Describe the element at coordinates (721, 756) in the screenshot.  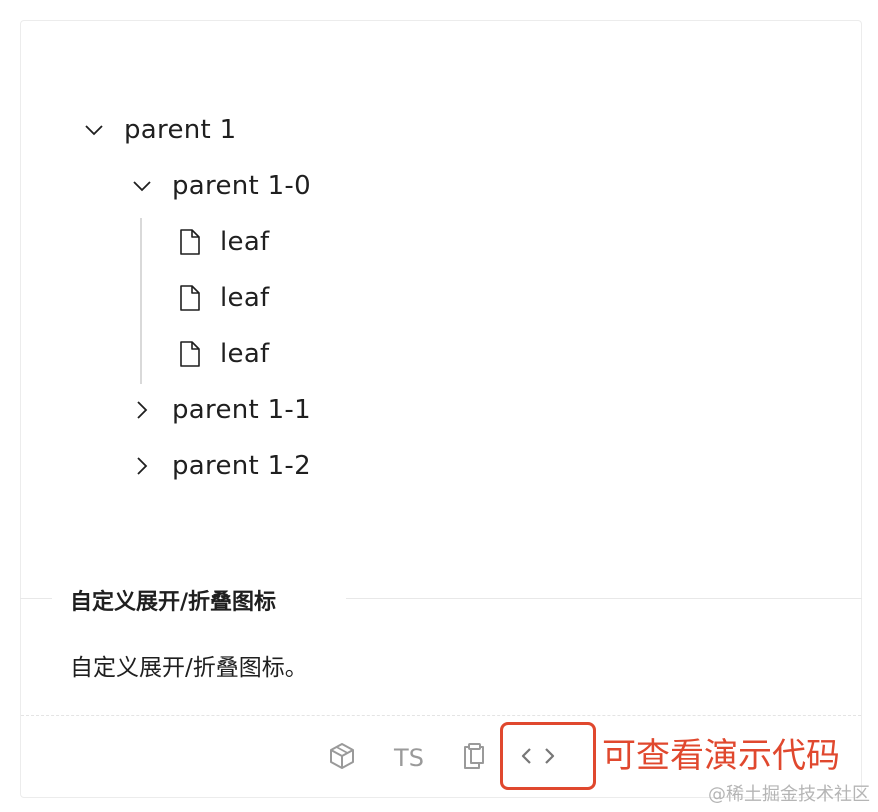
I see `annotation-label: 可查看演示代码` at that location.